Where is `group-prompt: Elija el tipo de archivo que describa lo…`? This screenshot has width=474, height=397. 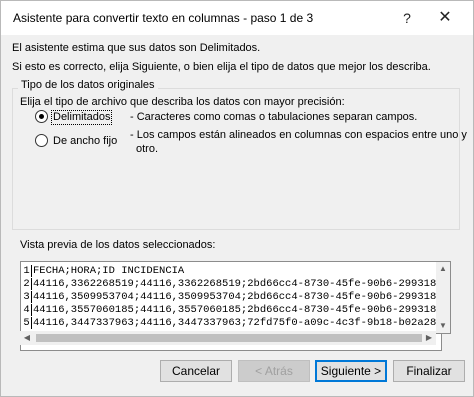
group-prompt: Elija el tipo de archivo que describa lo… is located at coordinates (182, 102).